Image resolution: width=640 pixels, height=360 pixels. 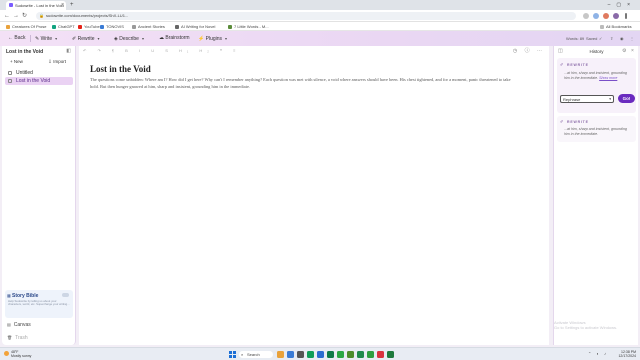 I want to click on all-bookmarks: All Bookmarks, so click(x=616, y=26).